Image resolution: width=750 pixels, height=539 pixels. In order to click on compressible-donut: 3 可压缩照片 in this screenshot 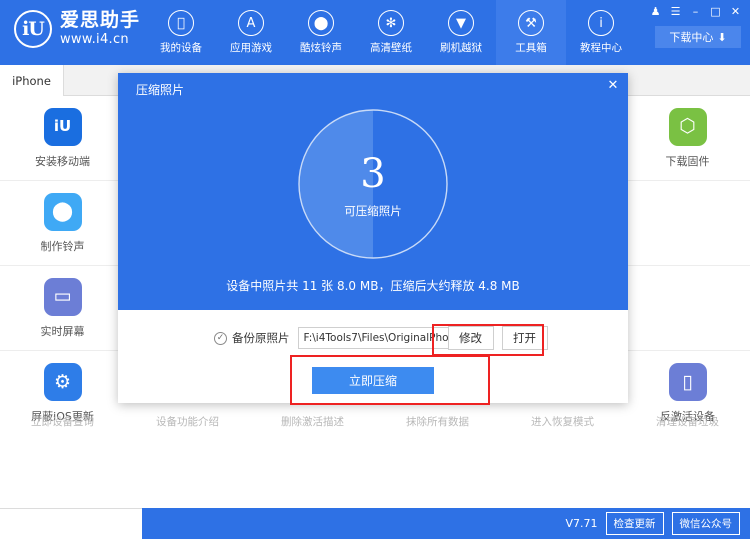, I will do `click(373, 184)`.